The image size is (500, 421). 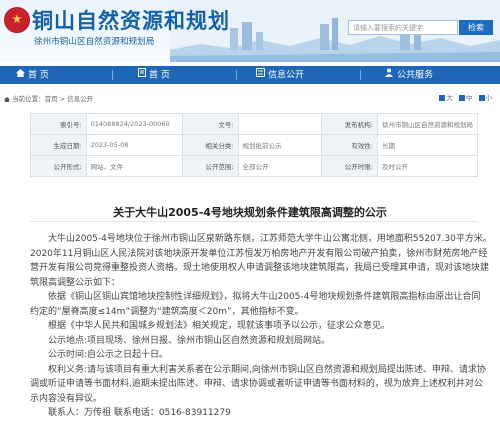 I want to click on body-line: 筑限高调整公示如下：, so click(x=75, y=282).